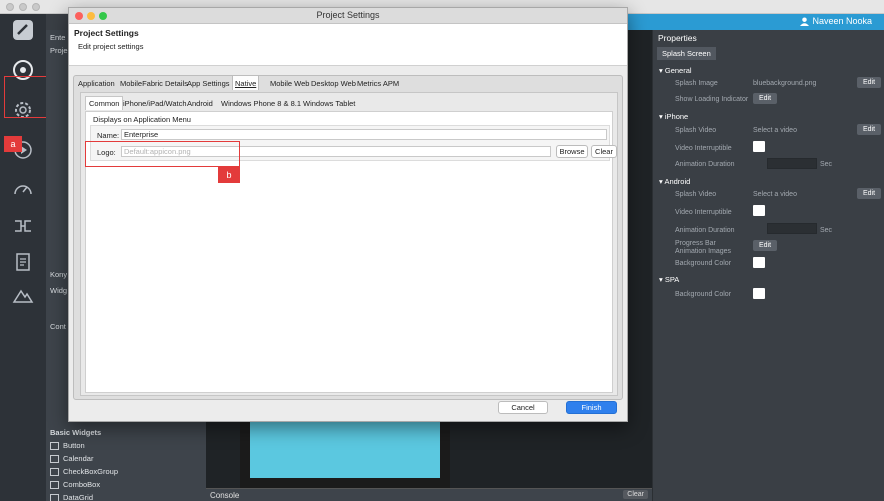  I want to click on tab-mobile-web: Mobile Web, so click(289, 83).